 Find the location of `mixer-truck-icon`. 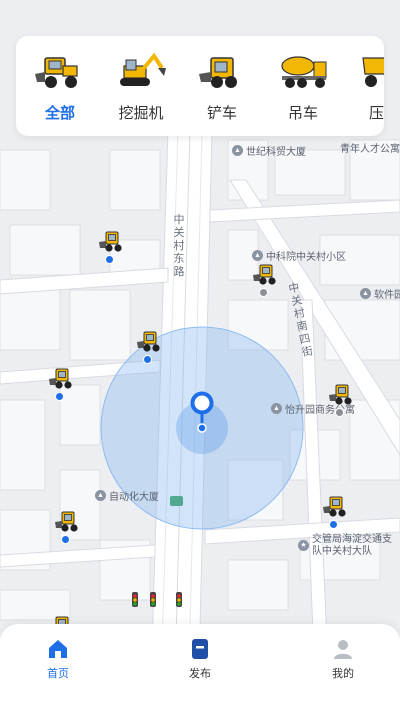

mixer-truck-icon is located at coordinates (304, 72).